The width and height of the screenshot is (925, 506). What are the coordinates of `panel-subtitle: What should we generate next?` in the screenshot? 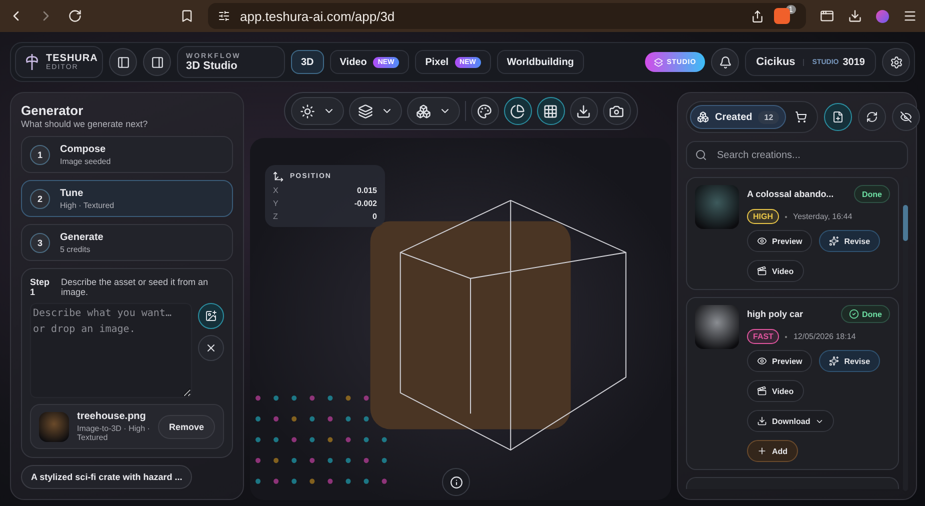 It's located at (85, 124).